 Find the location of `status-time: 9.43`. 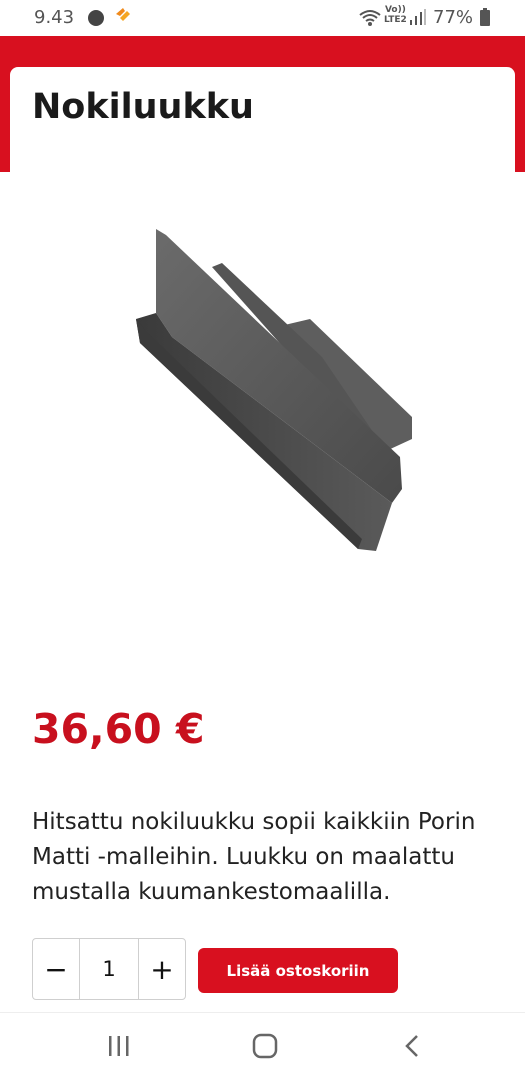

status-time: 9.43 is located at coordinates (54, 17).